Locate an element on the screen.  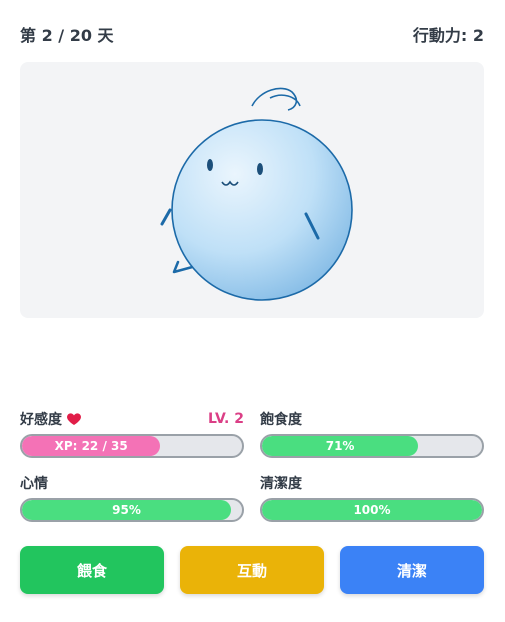
cleanliness-stat: 清潔度 100% is located at coordinates (372, 497).